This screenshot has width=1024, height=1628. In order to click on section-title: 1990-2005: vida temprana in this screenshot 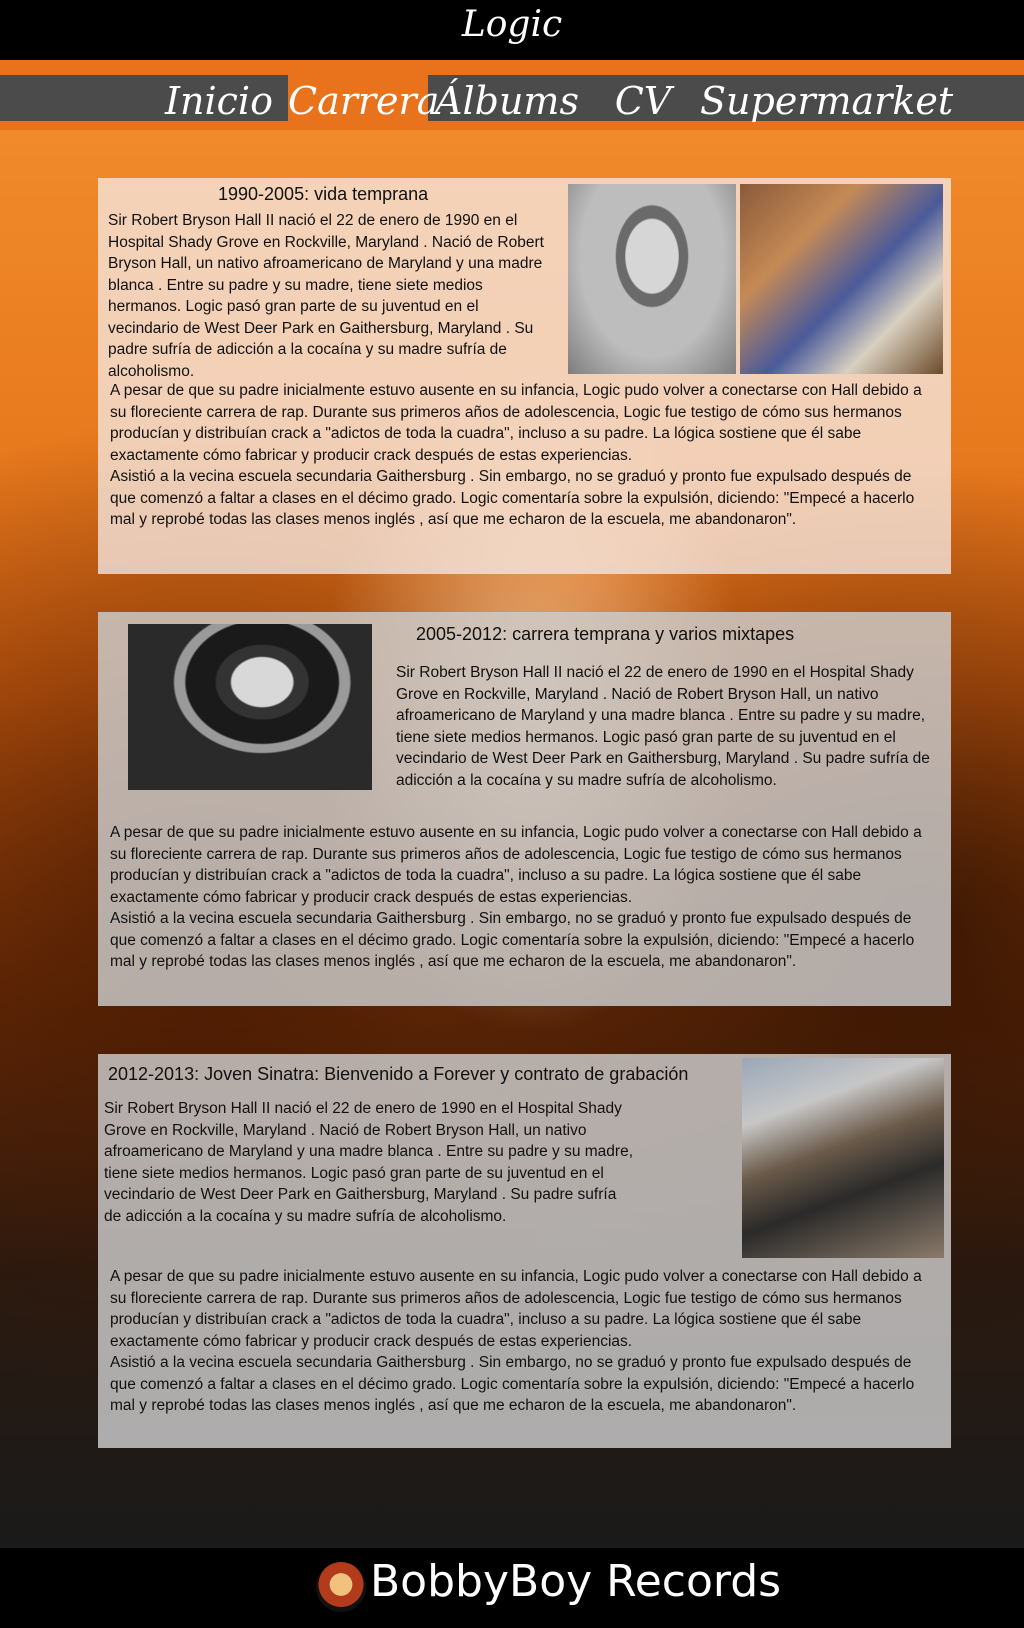, I will do `click(323, 194)`.